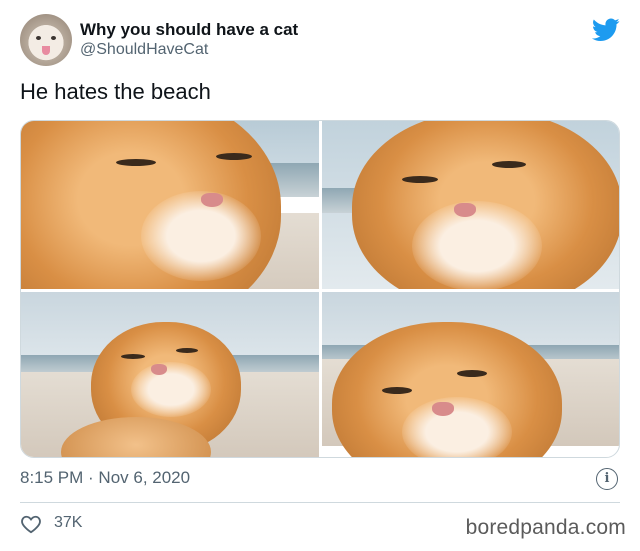  I want to click on watermark: boredpanda.com, so click(545, 527).